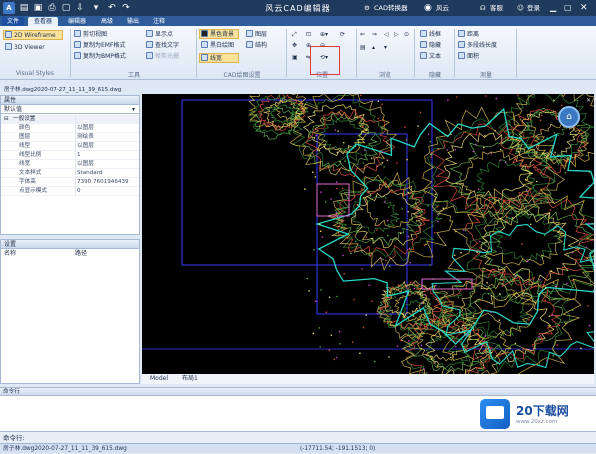 This screenshot has width=596, height=454. Describe the element at coordinates (25, 47) in the screenshot. I see `viewer-3d-button: 3D Viewer` at that location.